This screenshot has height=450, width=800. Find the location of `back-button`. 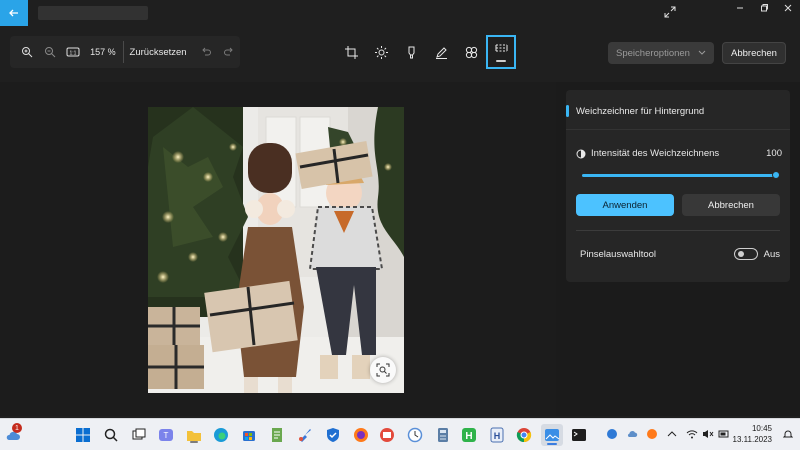

back-button is located at coordinates (14, 13).